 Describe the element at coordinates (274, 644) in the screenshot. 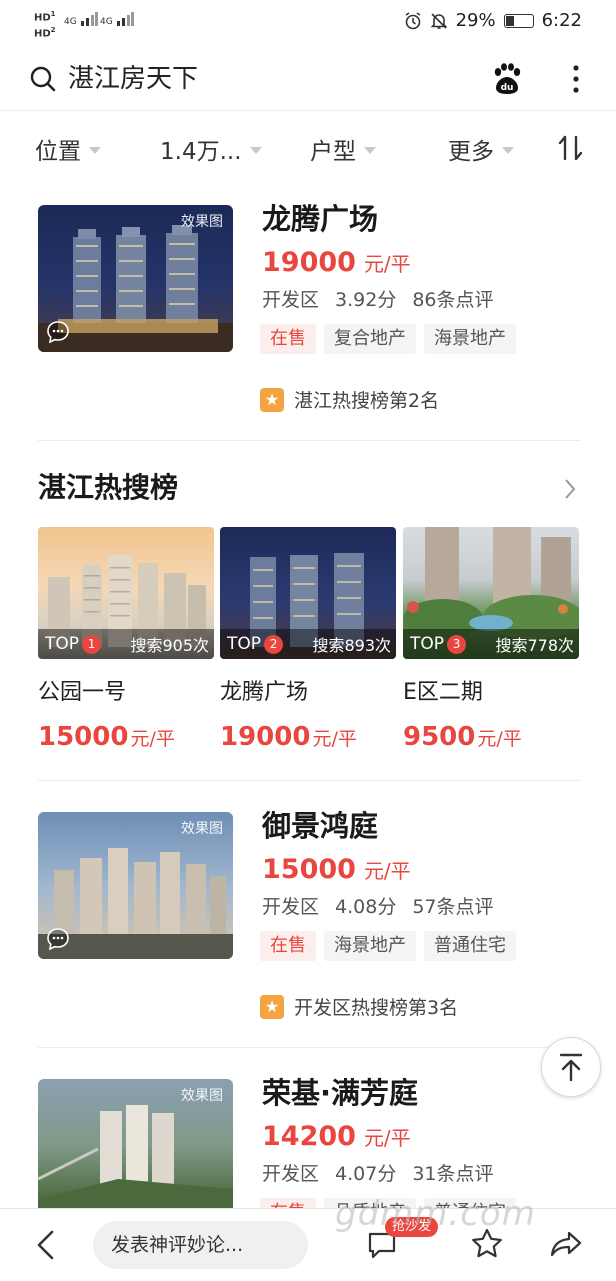

I see `rank-number: 2` at that location.